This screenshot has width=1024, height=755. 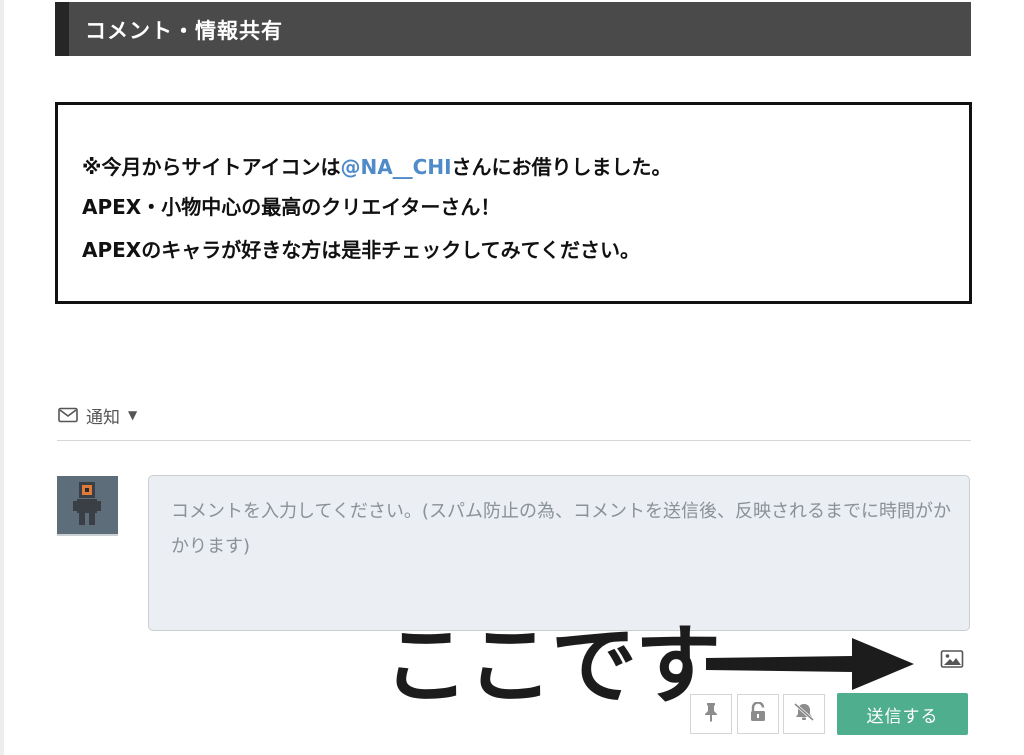 I want to click on page-left-border, so click(x=2, y=377).